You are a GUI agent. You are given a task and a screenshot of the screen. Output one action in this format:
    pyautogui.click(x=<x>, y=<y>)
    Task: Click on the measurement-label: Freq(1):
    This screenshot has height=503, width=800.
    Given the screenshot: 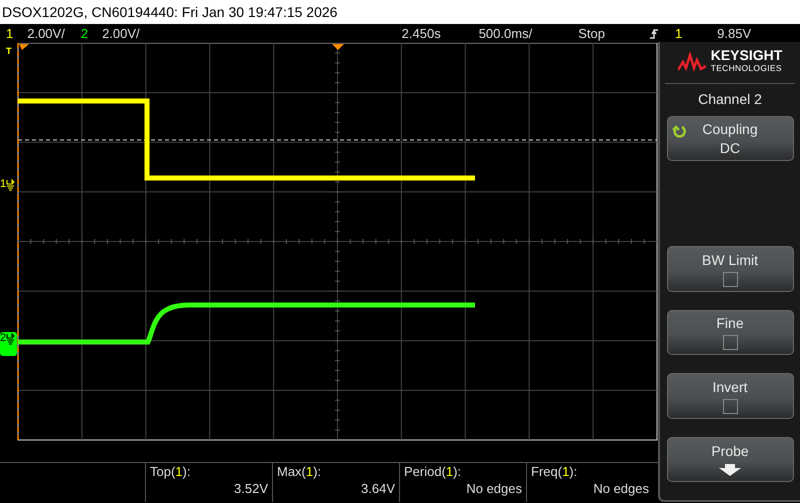 What is the action you would take?
    pyautogui.click(x=554, y=471)
    